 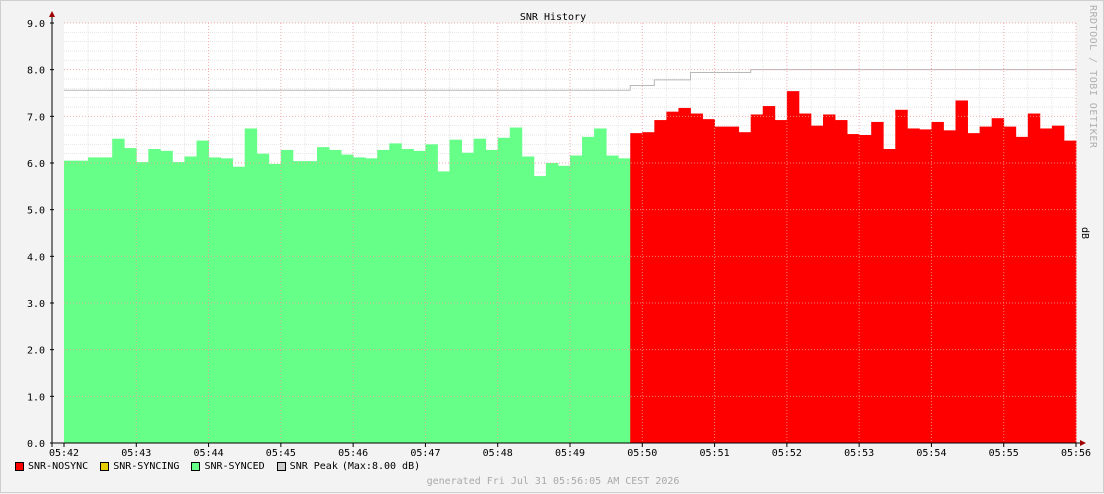 I want to click on x-tick-label: 05:47, so click(x=425, y=453).